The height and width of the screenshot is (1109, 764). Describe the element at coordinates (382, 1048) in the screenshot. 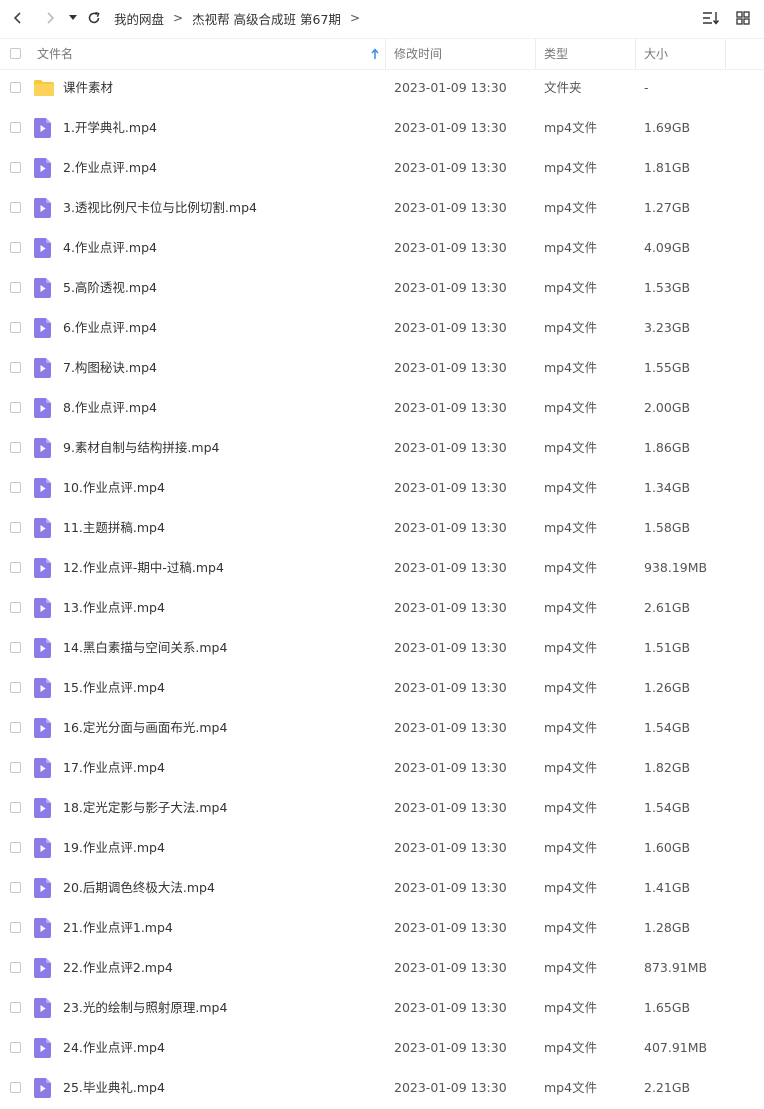

I see `file-row: 24.作业点评.mp4 2023-01-09 13:30 mp4文件 407.91MB` at that location.